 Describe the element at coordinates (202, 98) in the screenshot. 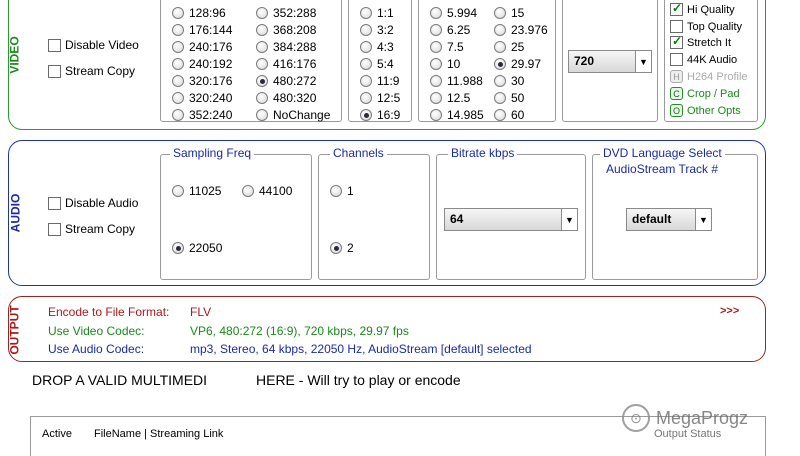

I see `resolution-option: 320:240` at that location.